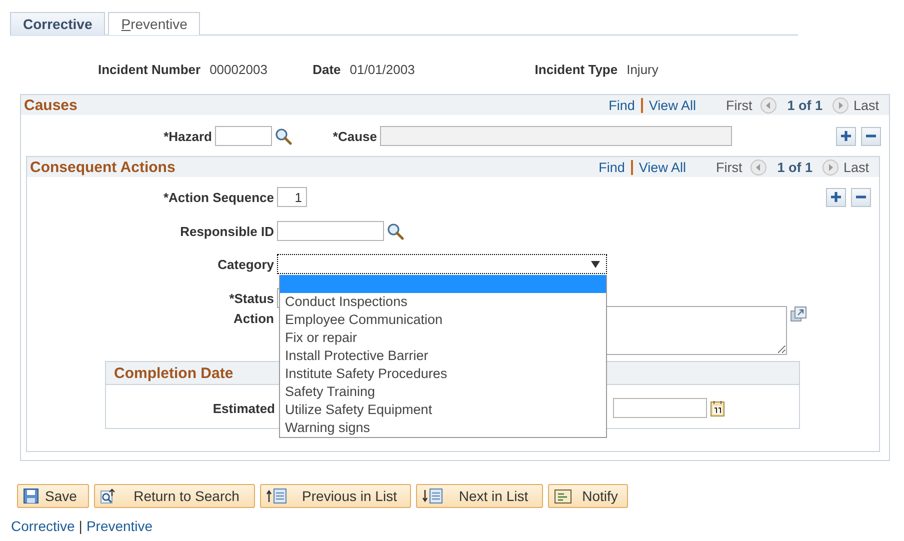 This screenshot has width=904, height=541. What do you see at coordinates (245, 264) in the screenshot?
I see `category-label: Category` at bounding box center [245, 264].